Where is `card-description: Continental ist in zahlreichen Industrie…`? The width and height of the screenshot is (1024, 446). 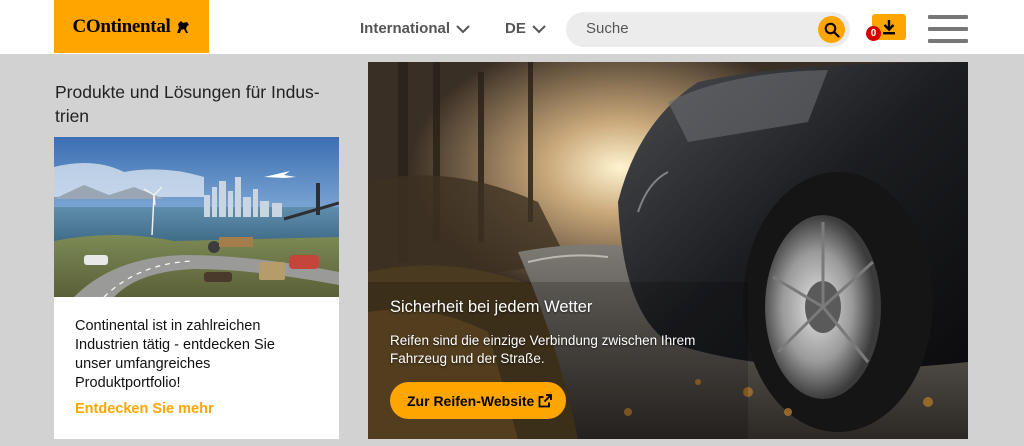
card-description: Continental ist in zahlreichen Industrie… is located at coordinates (175, 354).